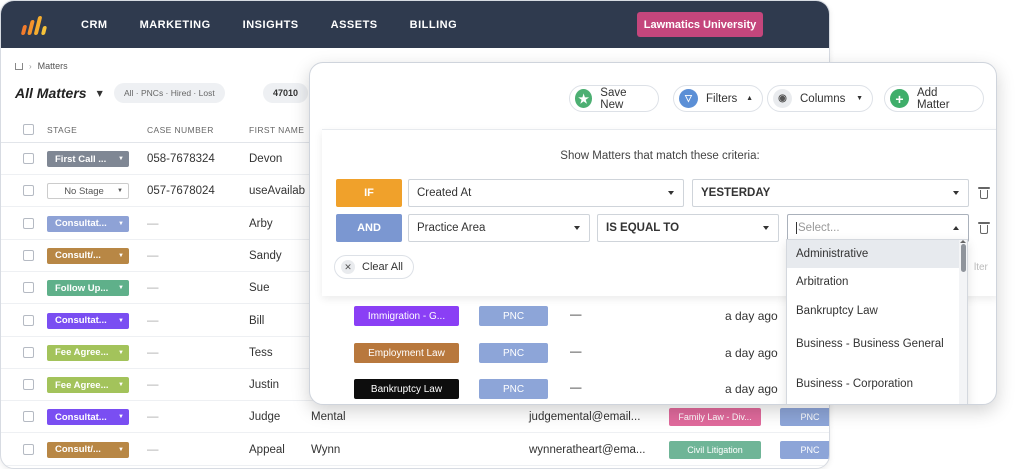  I want to click on stage-badge: Follow Up... ▼, so click(88, 288).